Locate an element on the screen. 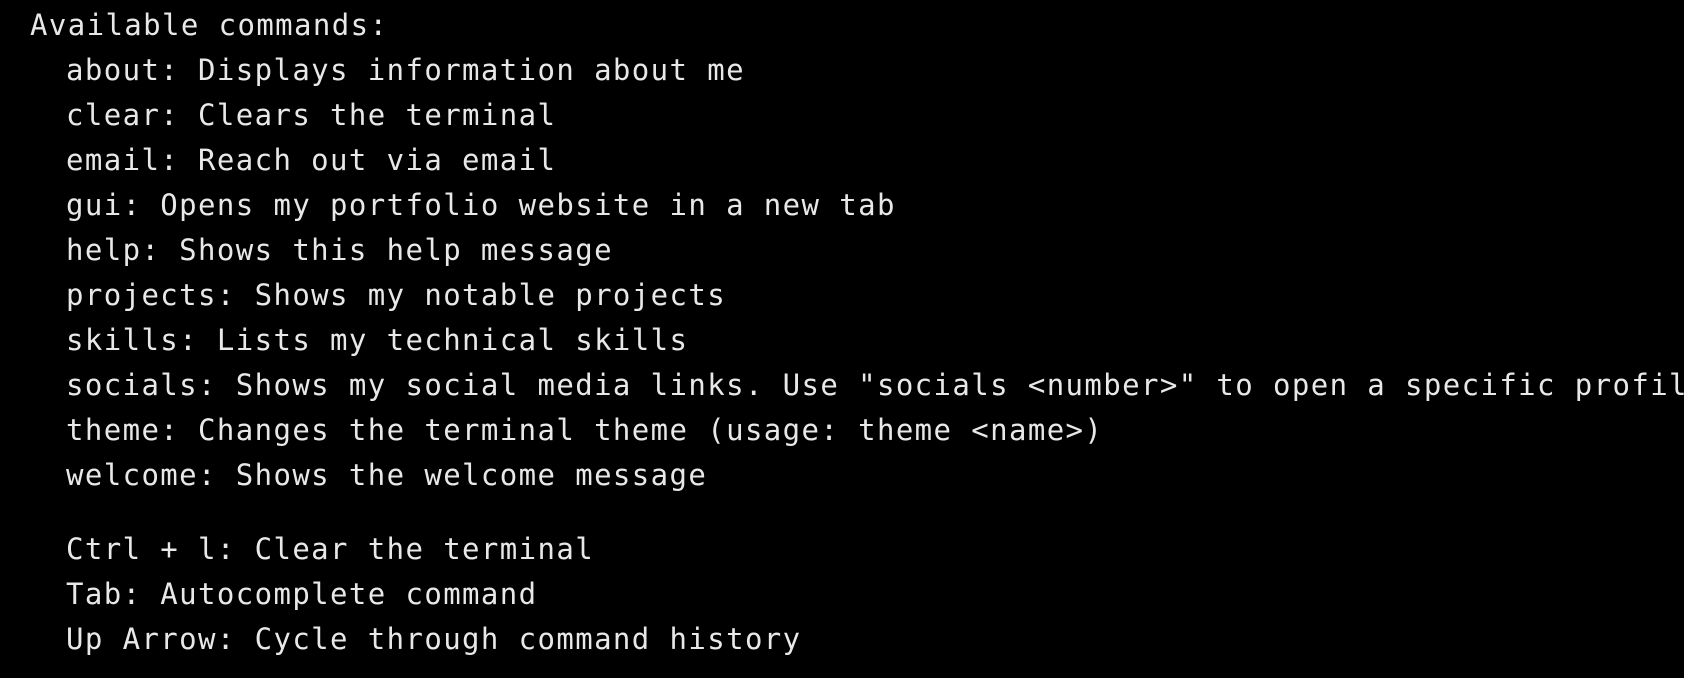  command-item-help: help: Shows this help message is located at coordinates (339, 250).